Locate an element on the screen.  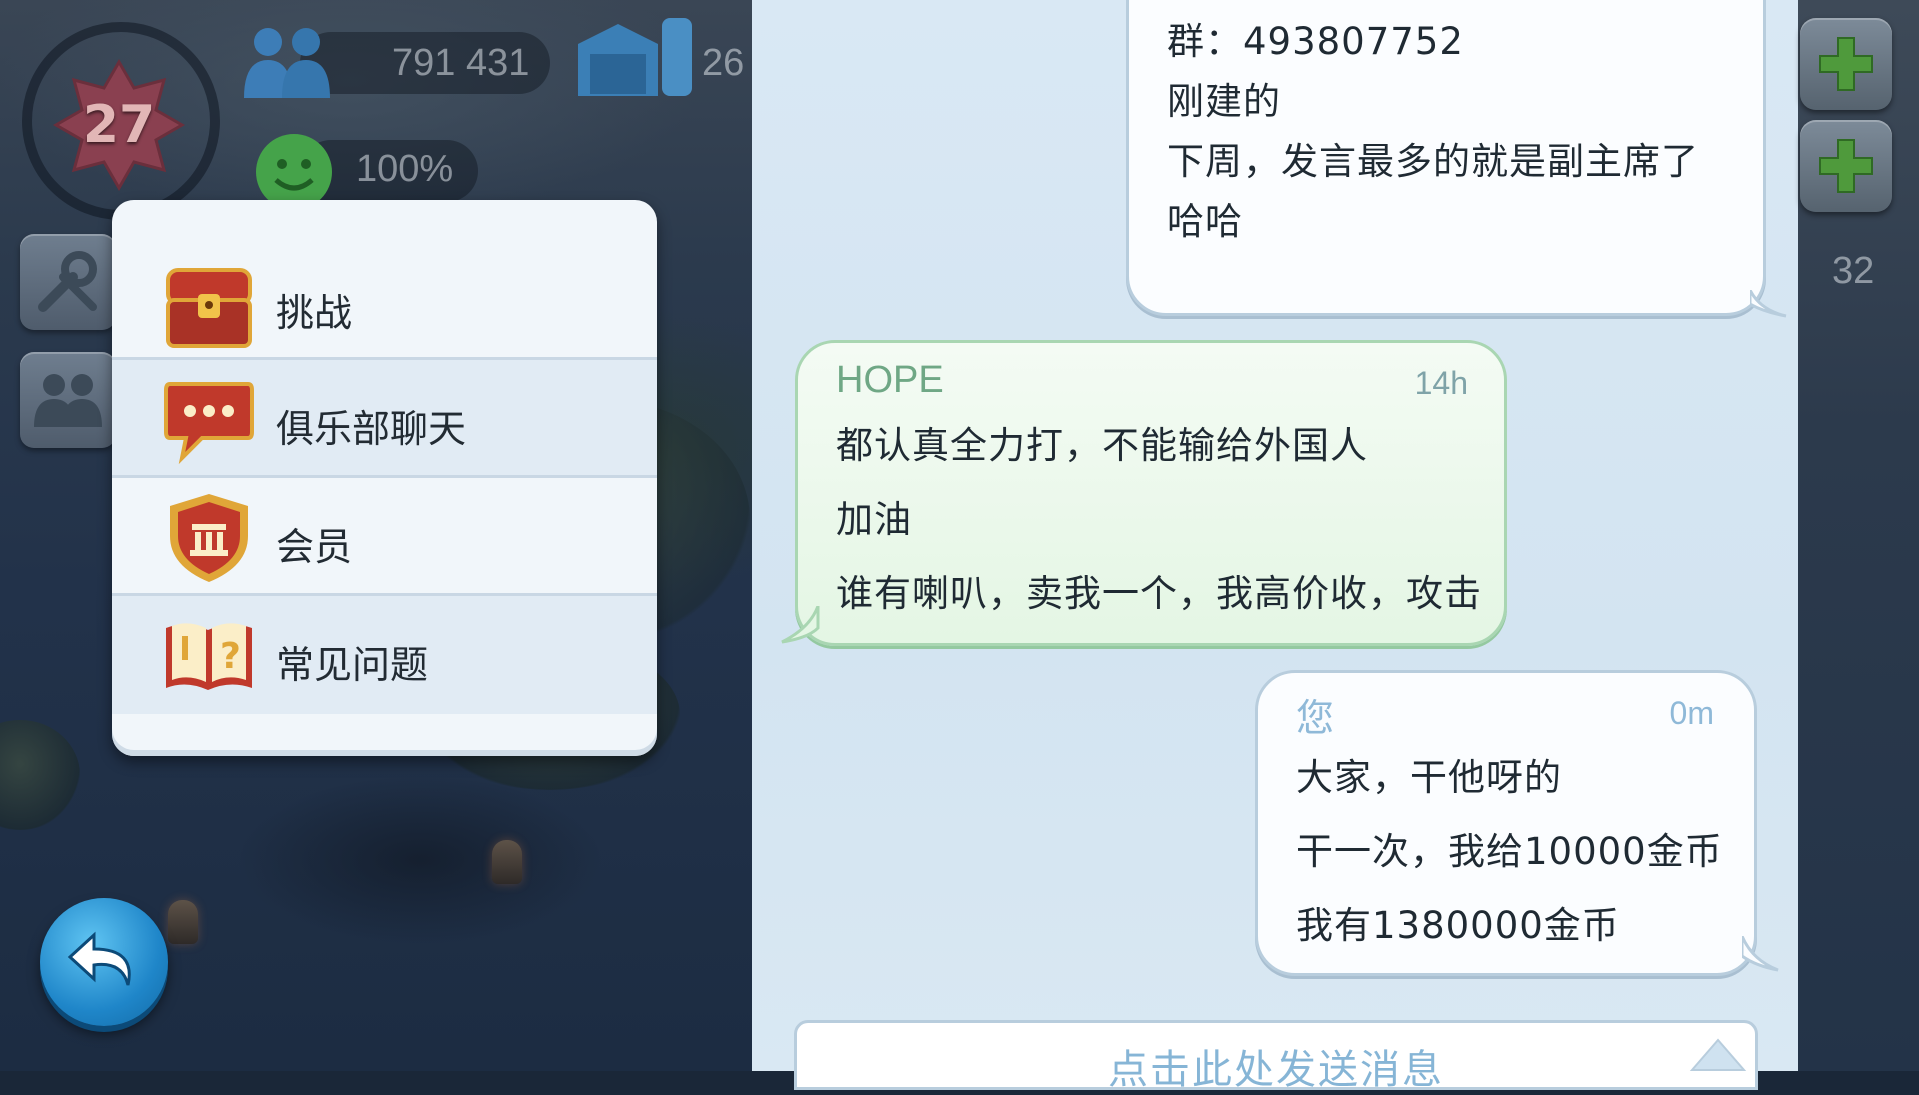
club-button is located at coordinates (68, 400).